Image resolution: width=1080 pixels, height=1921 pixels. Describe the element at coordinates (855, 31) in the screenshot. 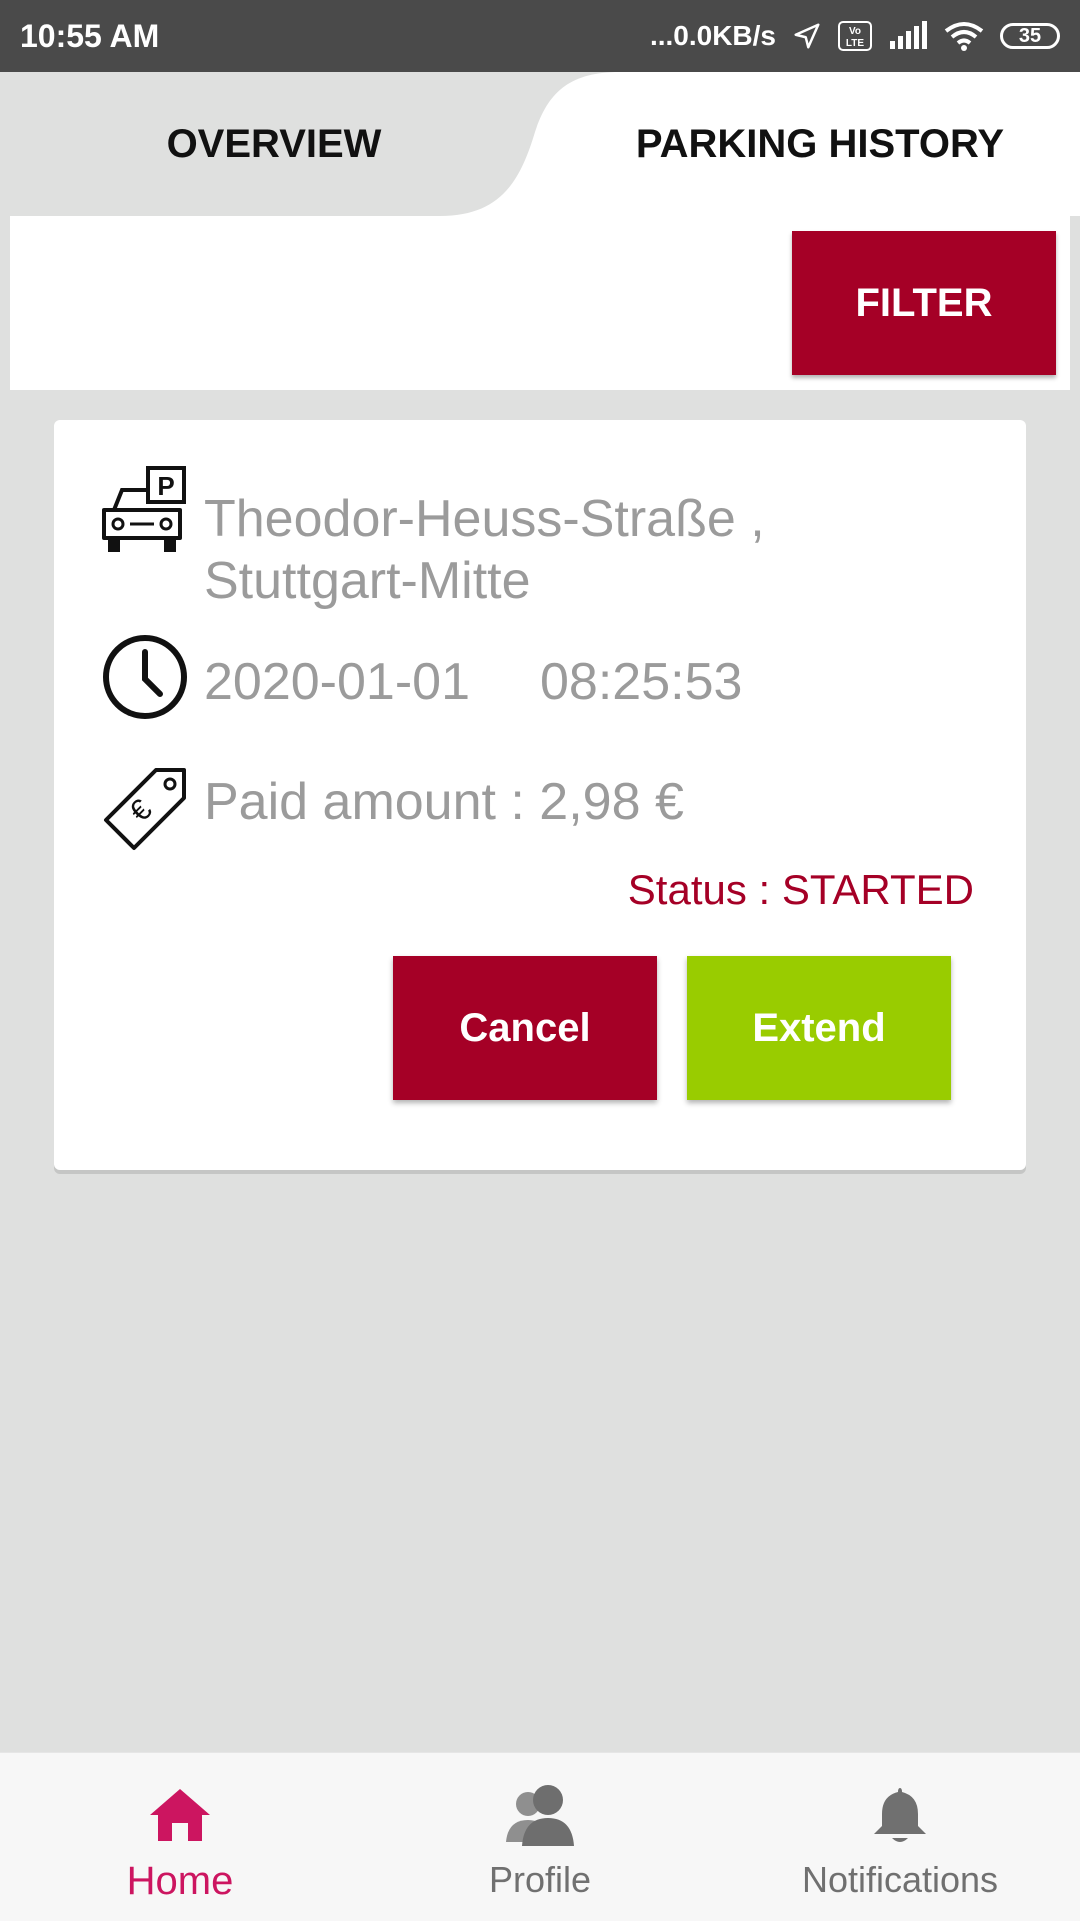

I see `svg-text: Vo` at that location.